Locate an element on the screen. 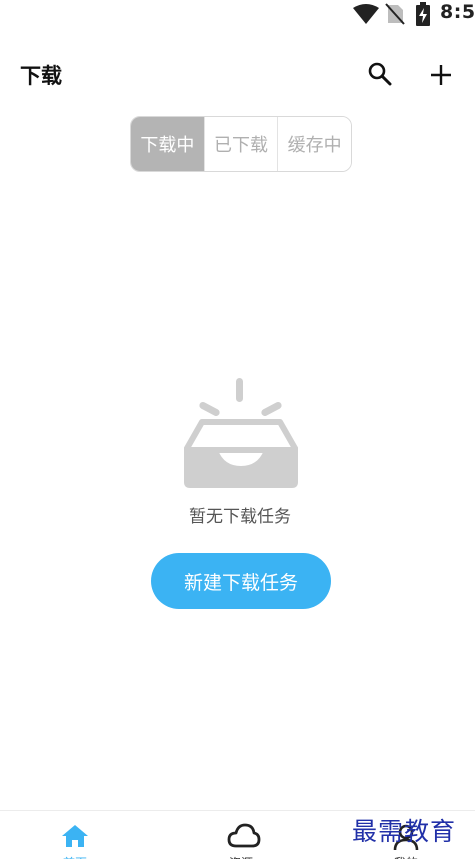 The image size is (475, 859). home-icon is located at coordinates (75, 838).